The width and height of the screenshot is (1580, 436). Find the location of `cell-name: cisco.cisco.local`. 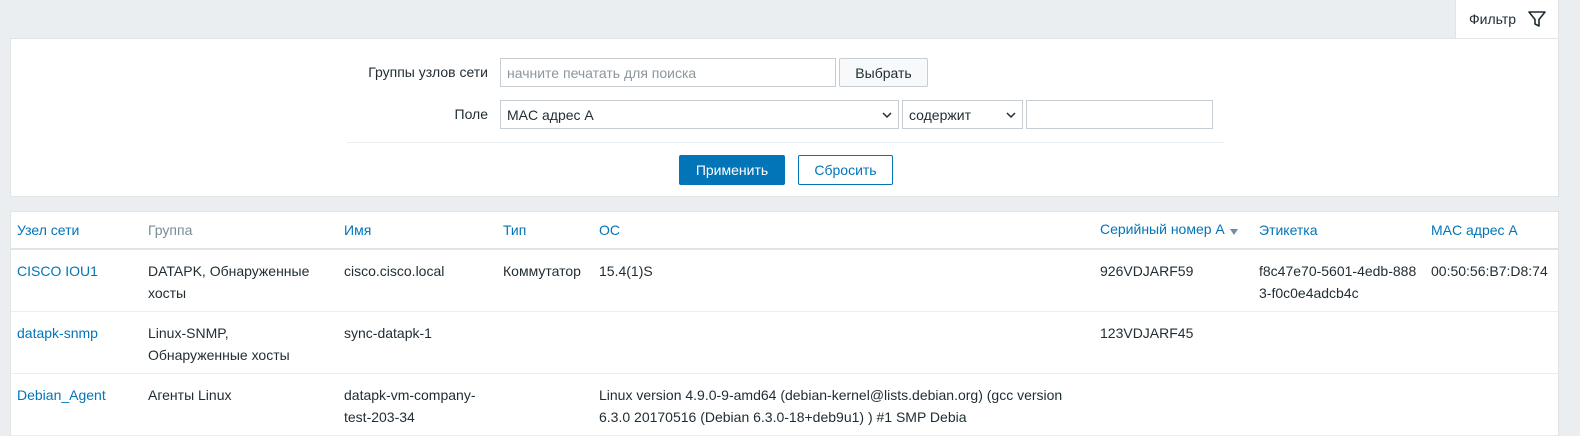

cell-name: cisco.cisco.local is located at coordinates (417, 280).